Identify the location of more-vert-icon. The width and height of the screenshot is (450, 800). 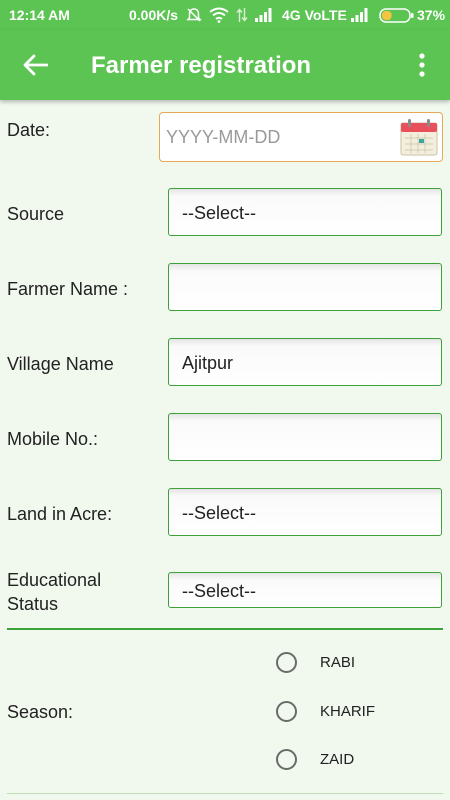
(422, 65).